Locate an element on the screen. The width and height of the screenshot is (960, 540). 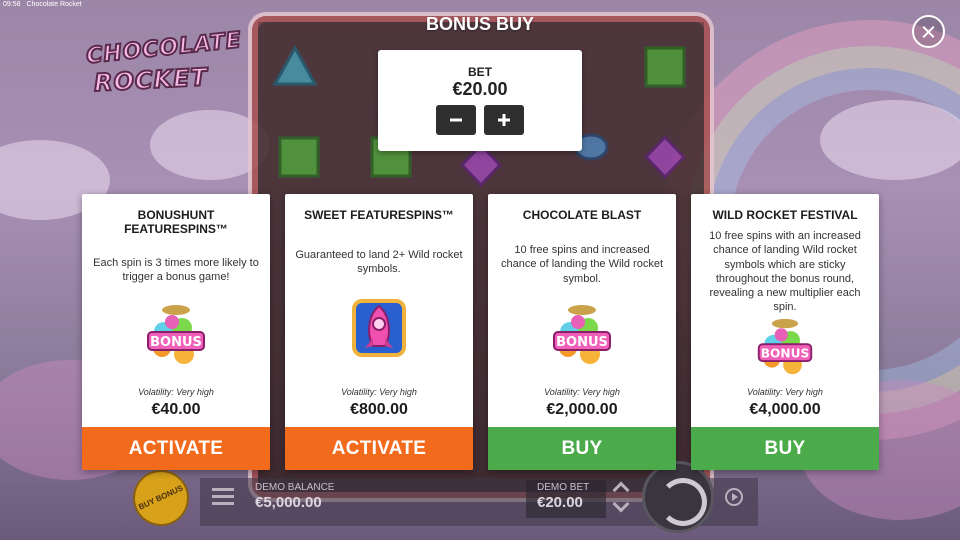
game-logo: CHOCOLATE ROCKET is located at coordinates (163, 64).